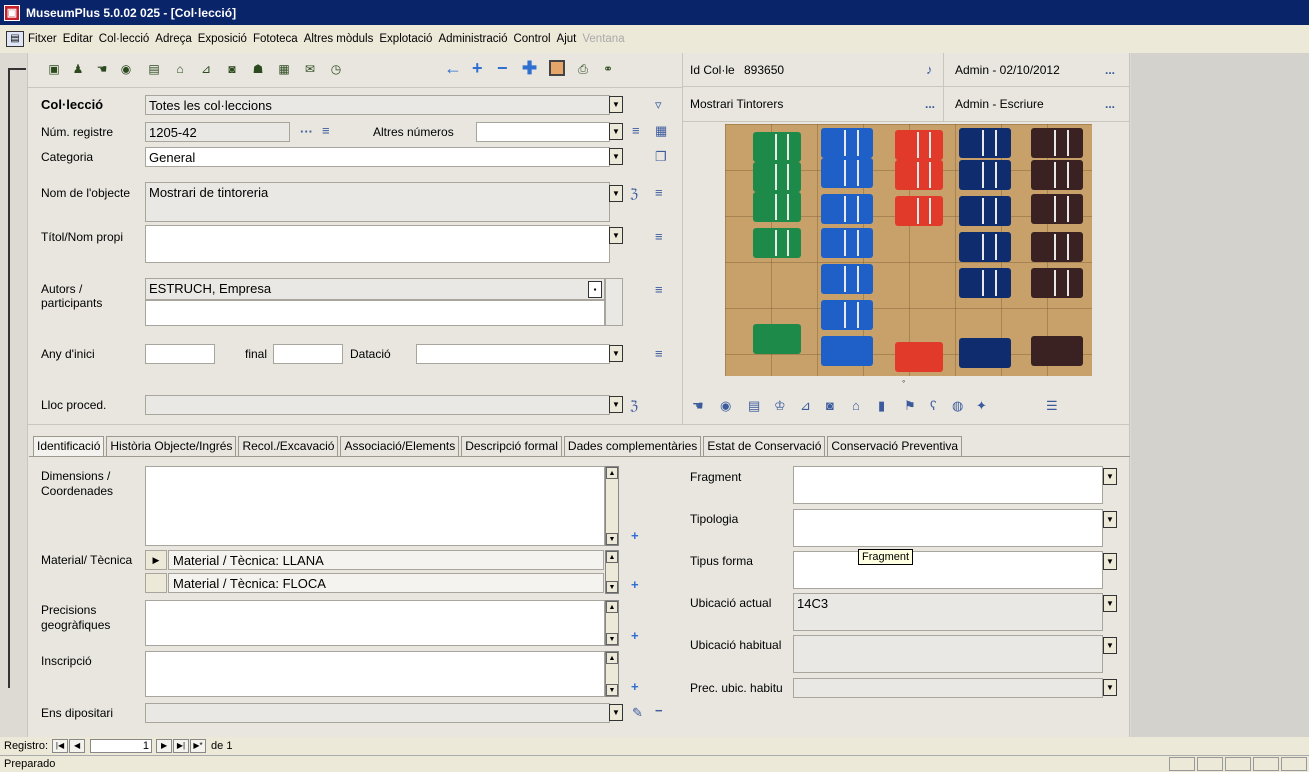  Describe the element at coordinates (612, 623) in the screenshot. I see `precisions-scrollbar: ▲ ▼` at that location.